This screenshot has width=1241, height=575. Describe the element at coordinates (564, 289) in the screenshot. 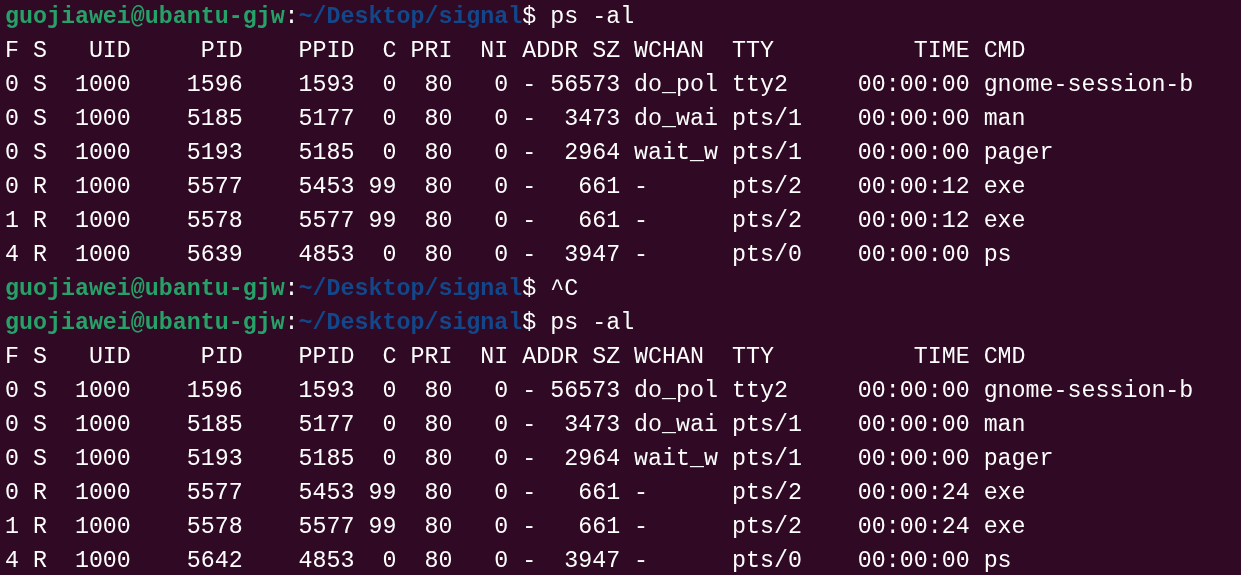

I see `command-text: ^C` at that location.